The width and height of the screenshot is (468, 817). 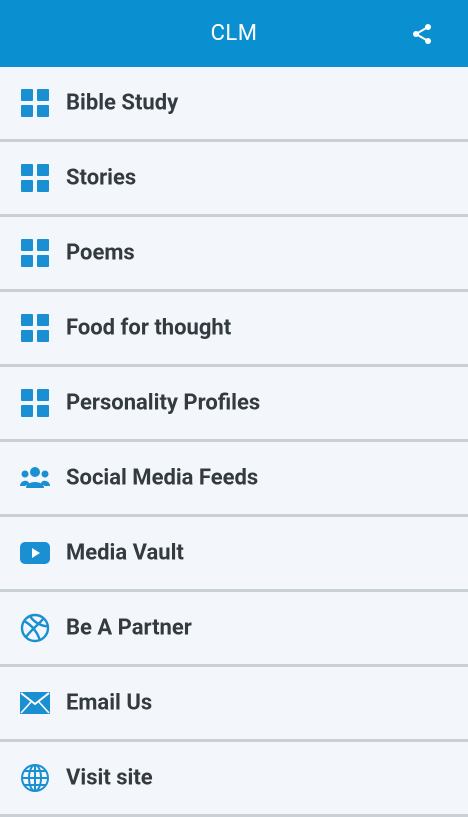 I want to click on menu-item-label: Stories, so click(x=101, y=178).